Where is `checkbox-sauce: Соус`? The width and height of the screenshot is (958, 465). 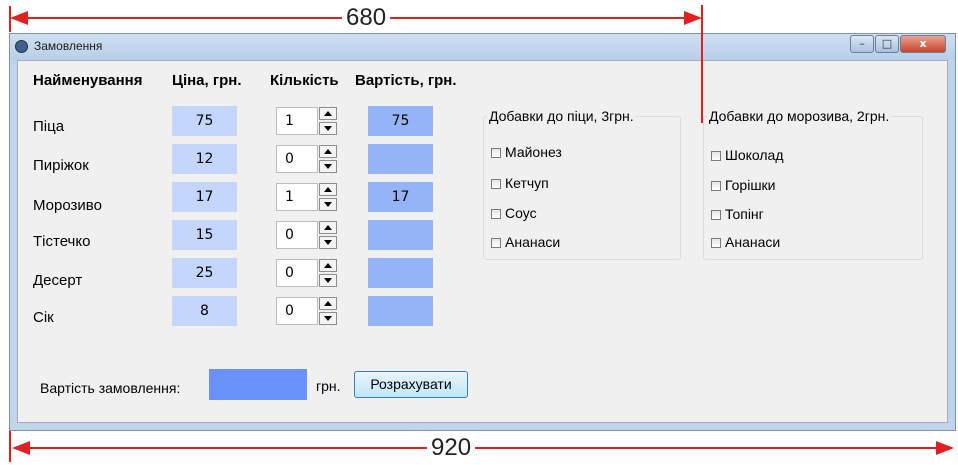
checkbox-sauce: Соус is located at coordinates (514, 213).